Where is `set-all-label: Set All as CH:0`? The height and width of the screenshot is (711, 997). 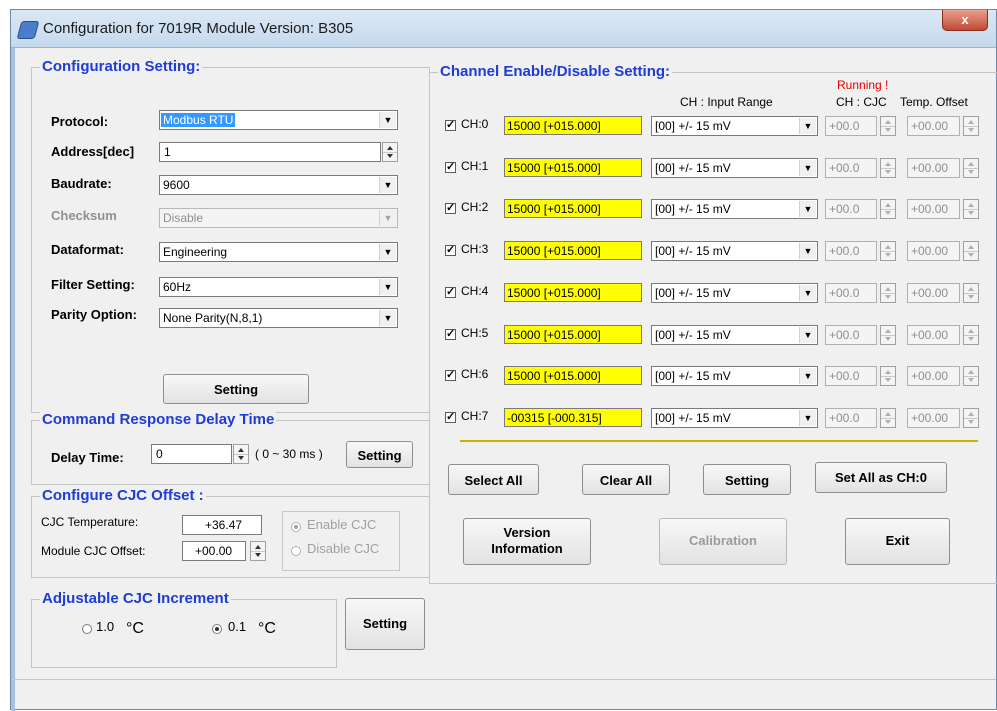
set-all-label: Set All as CH:0 is located at coordinates (881, 477).